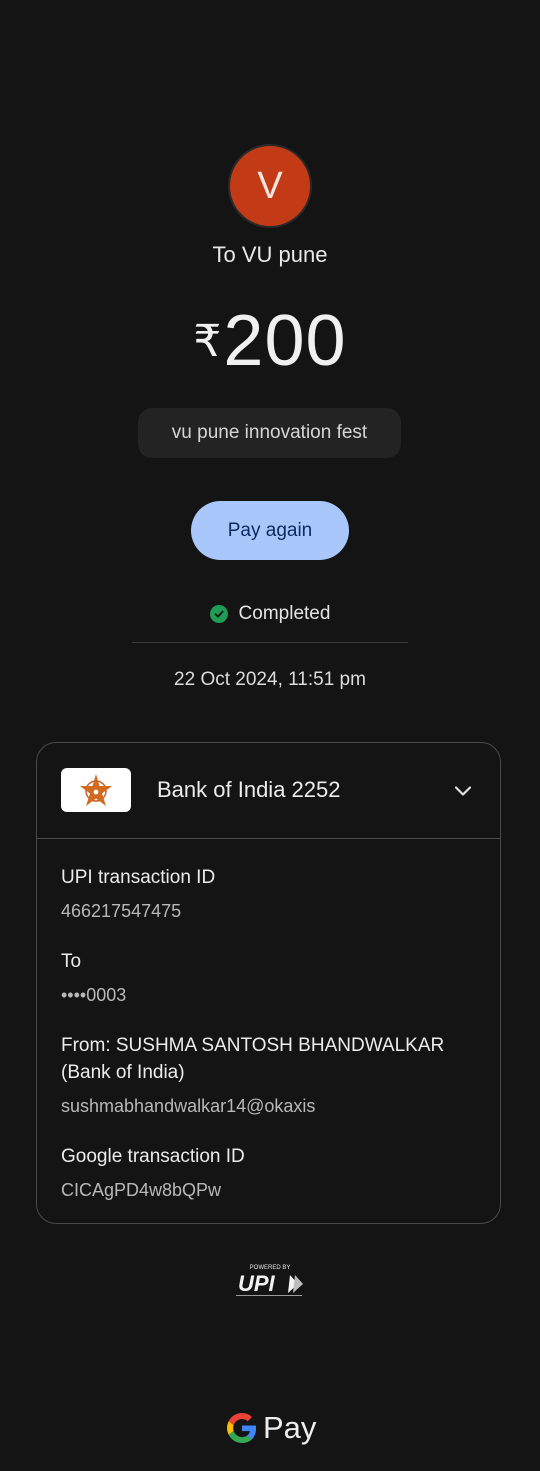 Image resolution: width=540 pixels, height=1471 pixels. Describe the element at coordinates (123, 1072) in the screenshot. I see `from-bank-label: (Bank of India)` at that location.